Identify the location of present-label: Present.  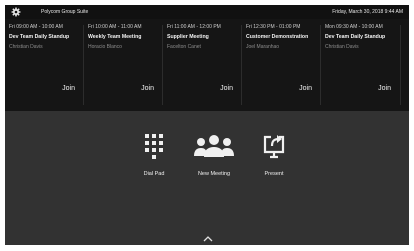
(274, 174).